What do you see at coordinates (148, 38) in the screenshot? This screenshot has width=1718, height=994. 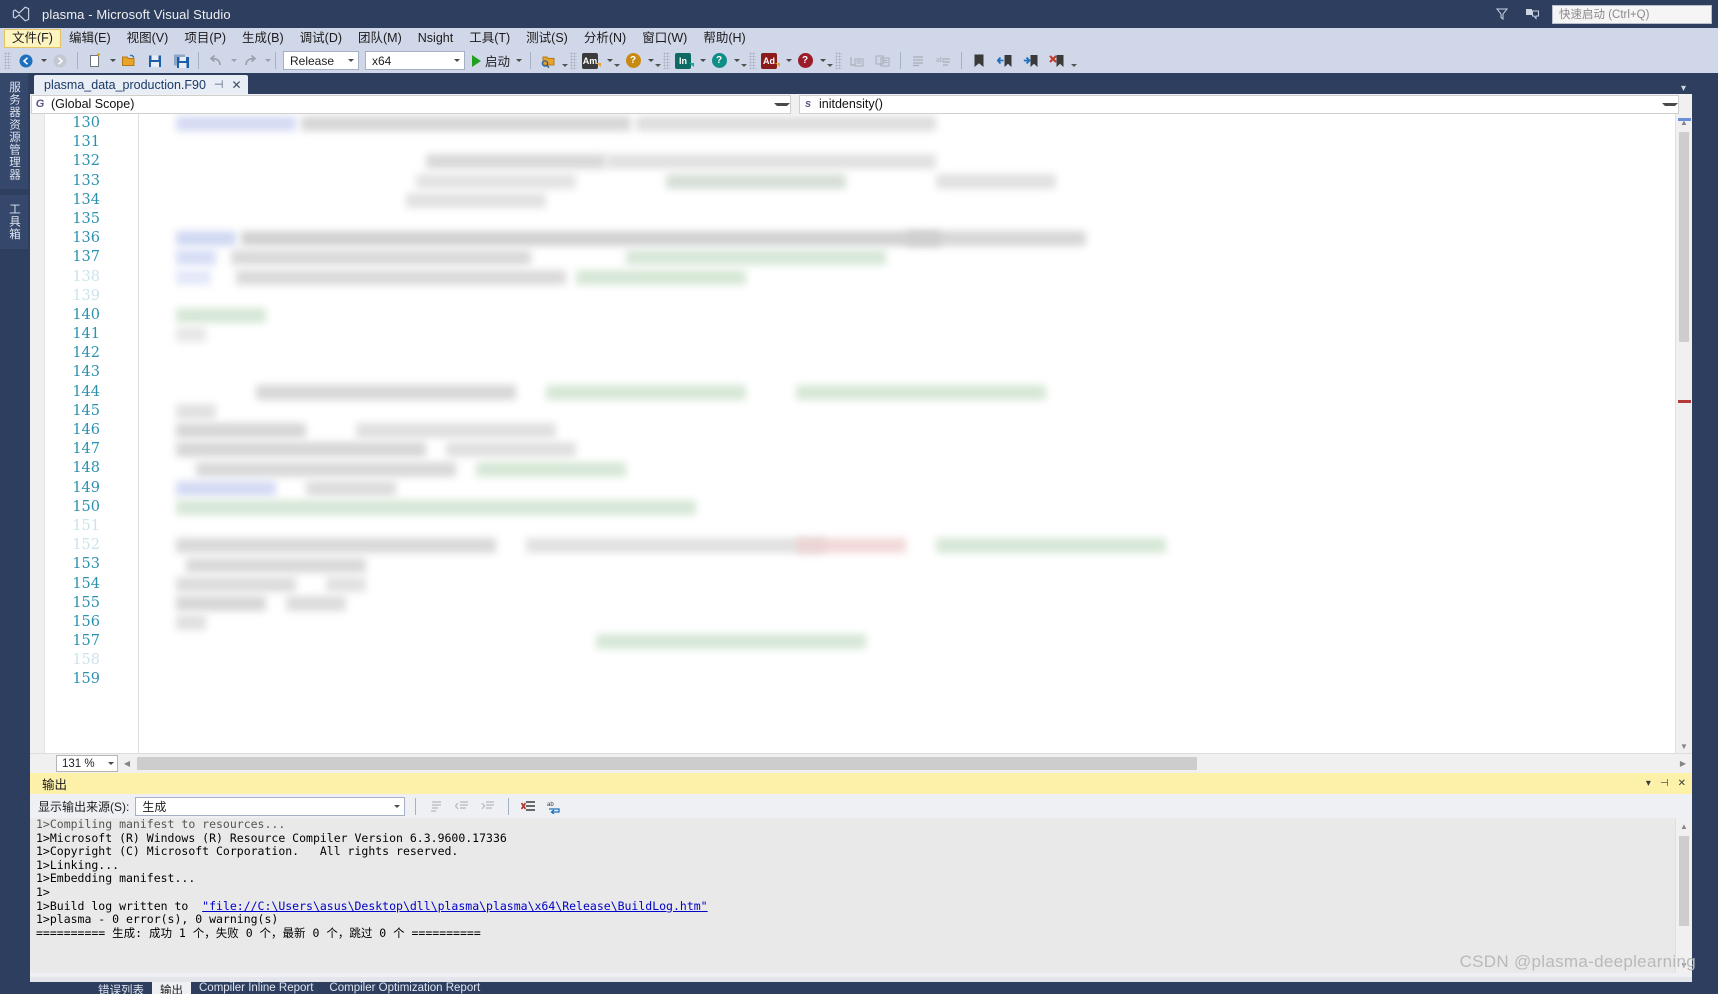 I see `menu-item-view: 视图(V)` at bounding box center [148, 38].